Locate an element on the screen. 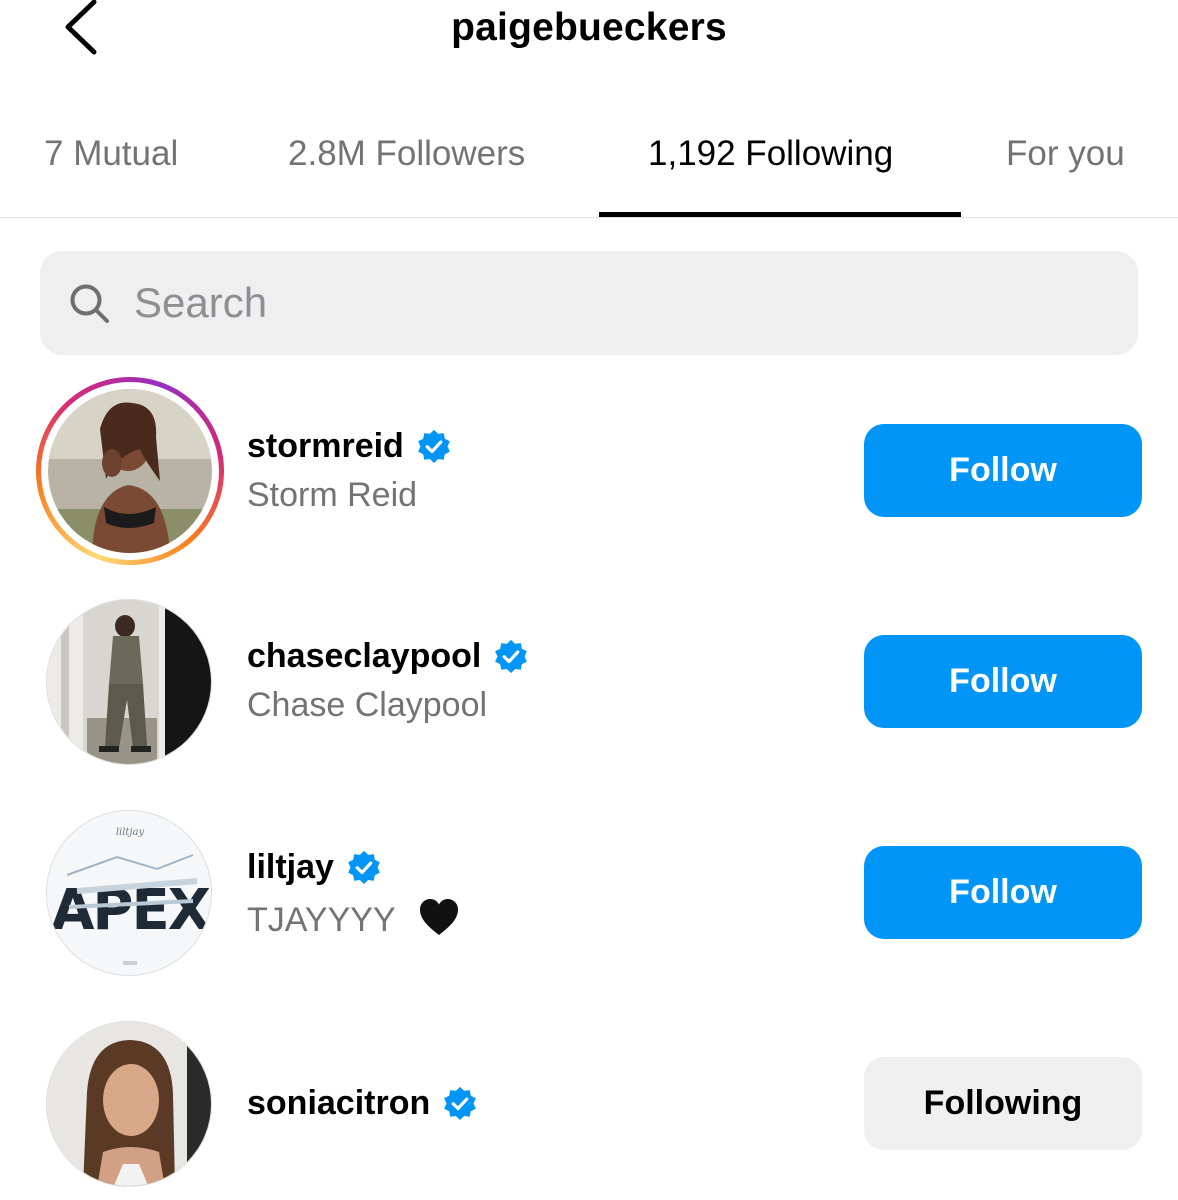  search-icon is located at coordinates (89, 303).